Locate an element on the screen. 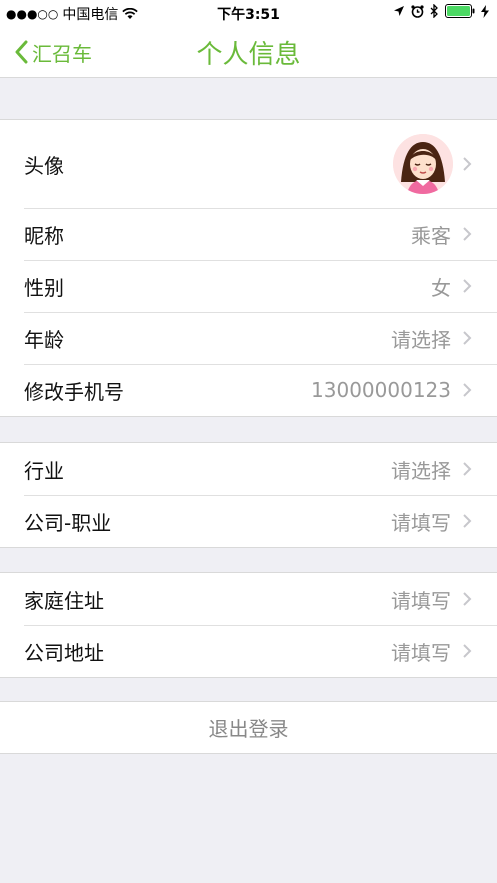 The height and width of the screenshot is (883, 497). industry-label: 行业 is located at coordinates (44, 470).